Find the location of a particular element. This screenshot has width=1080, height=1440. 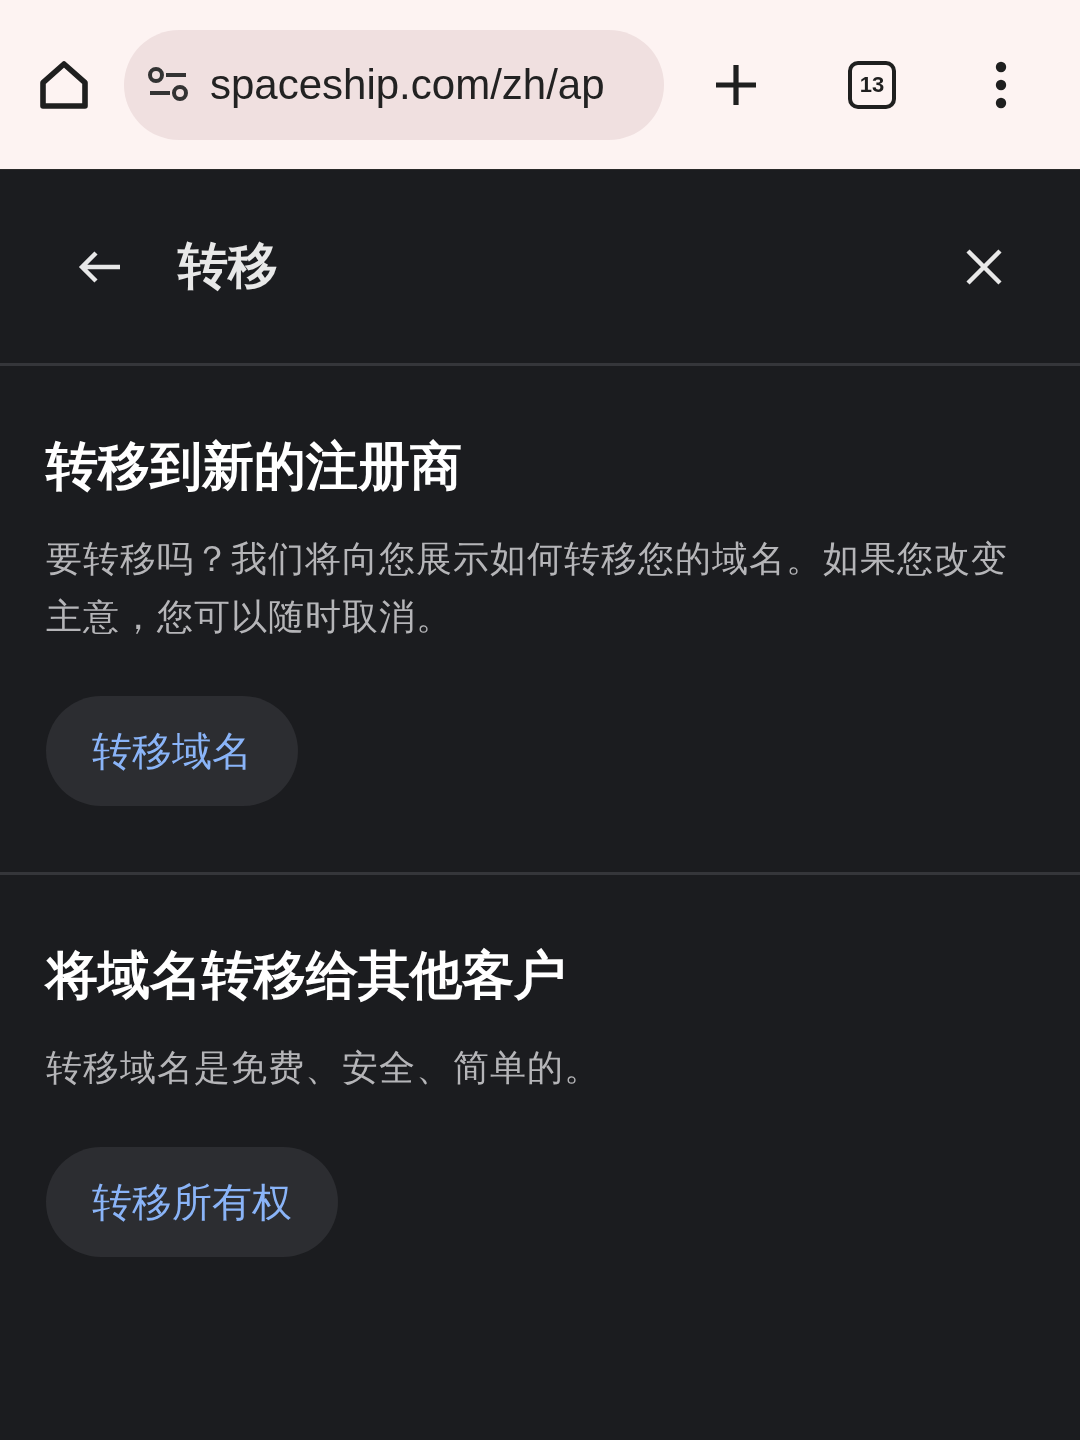

action-button: 转移所有权 is located at coordinates (192, 1202).